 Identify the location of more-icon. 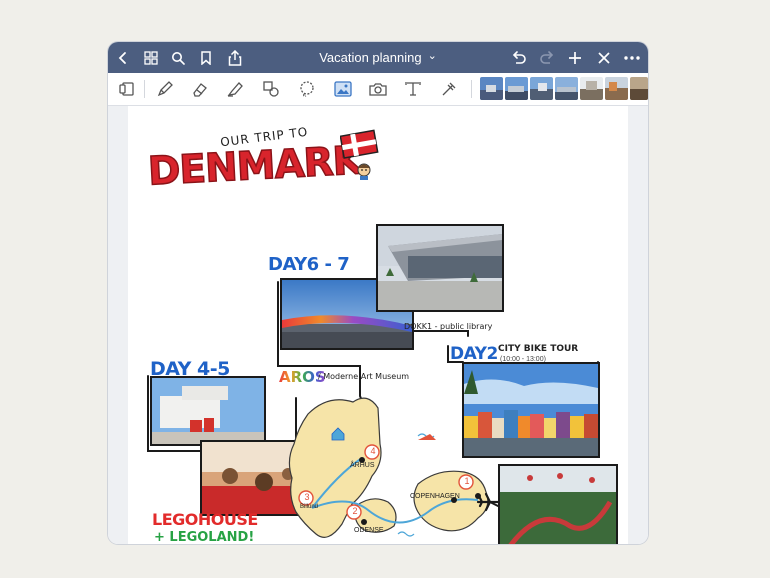
(632, 58).